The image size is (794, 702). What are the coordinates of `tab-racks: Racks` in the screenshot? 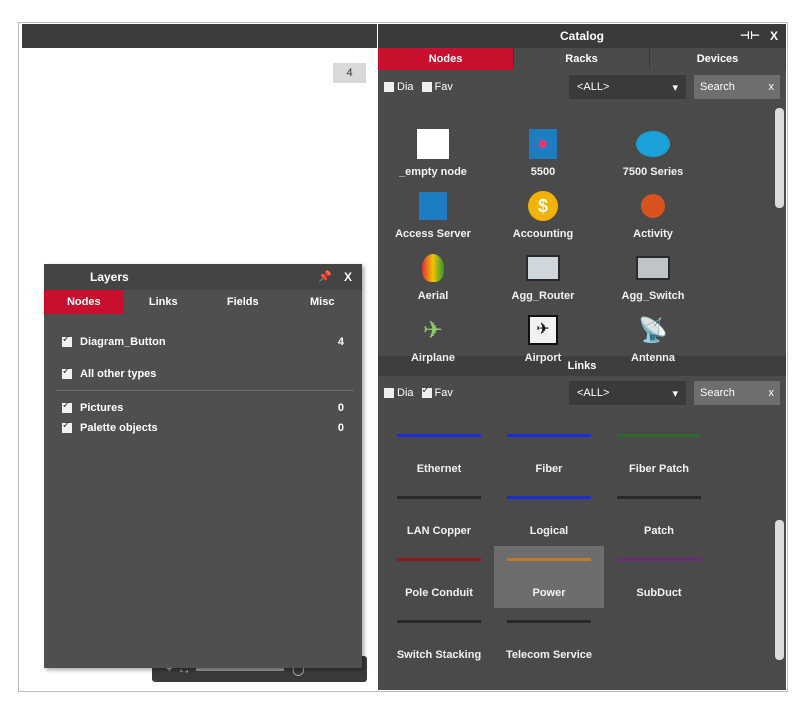 It's located at (582, 59).